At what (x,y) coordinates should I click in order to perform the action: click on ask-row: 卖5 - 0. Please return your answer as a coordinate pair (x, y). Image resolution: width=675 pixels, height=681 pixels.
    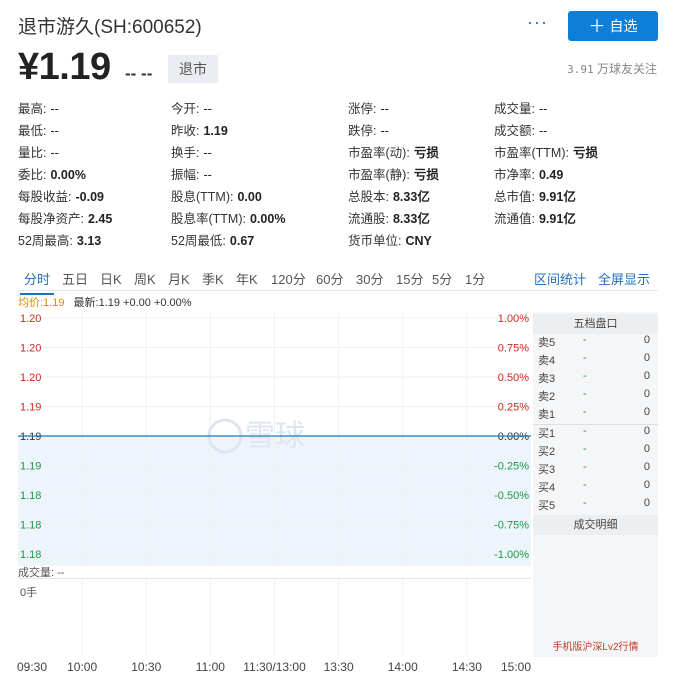
    Looking at the image, I should click on (595, 343).